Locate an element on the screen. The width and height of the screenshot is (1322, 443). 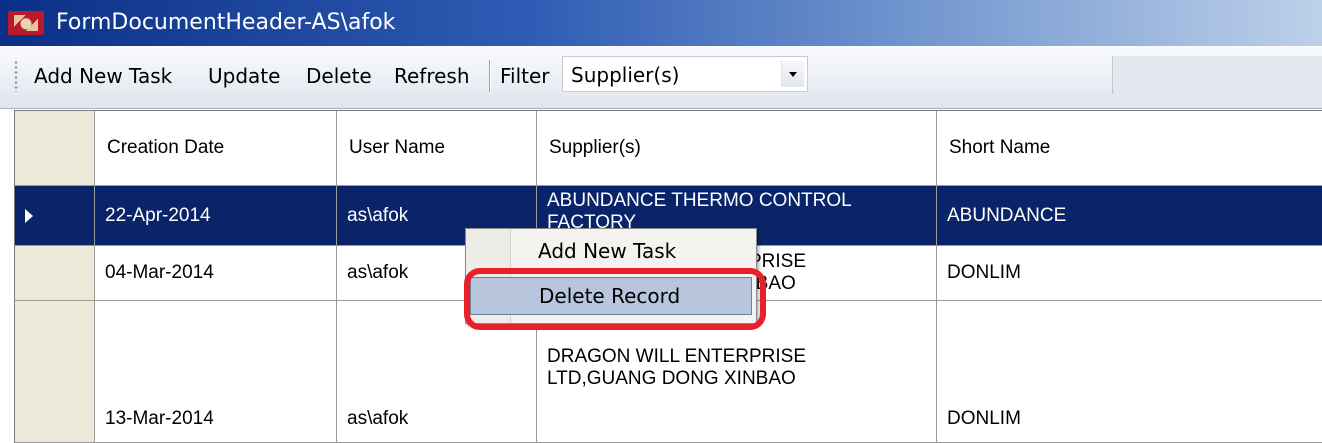
cell-creation-date: 13-Mar-2014 is located at coordinates (216, 372).